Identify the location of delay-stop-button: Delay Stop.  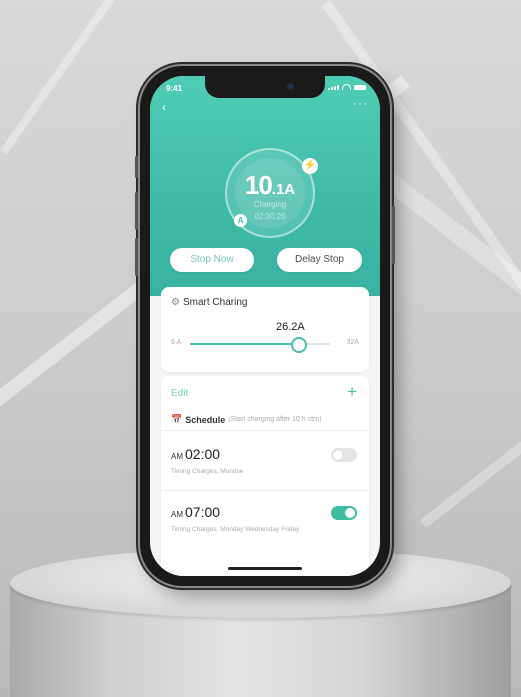
(319, 260).